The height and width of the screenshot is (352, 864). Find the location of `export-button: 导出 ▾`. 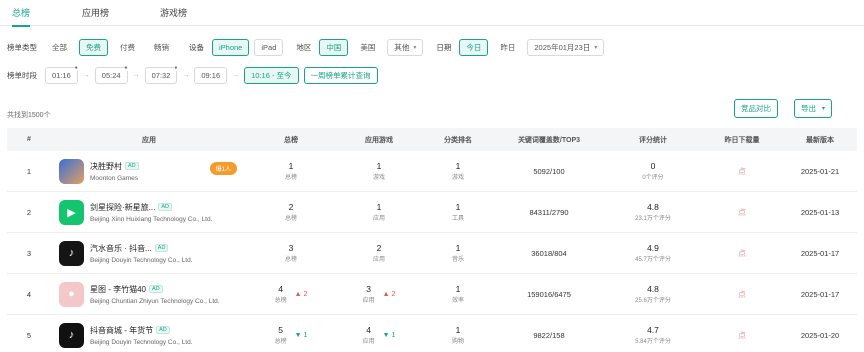

export-button: 导出 ▾ is located at coordinates (813, 108).